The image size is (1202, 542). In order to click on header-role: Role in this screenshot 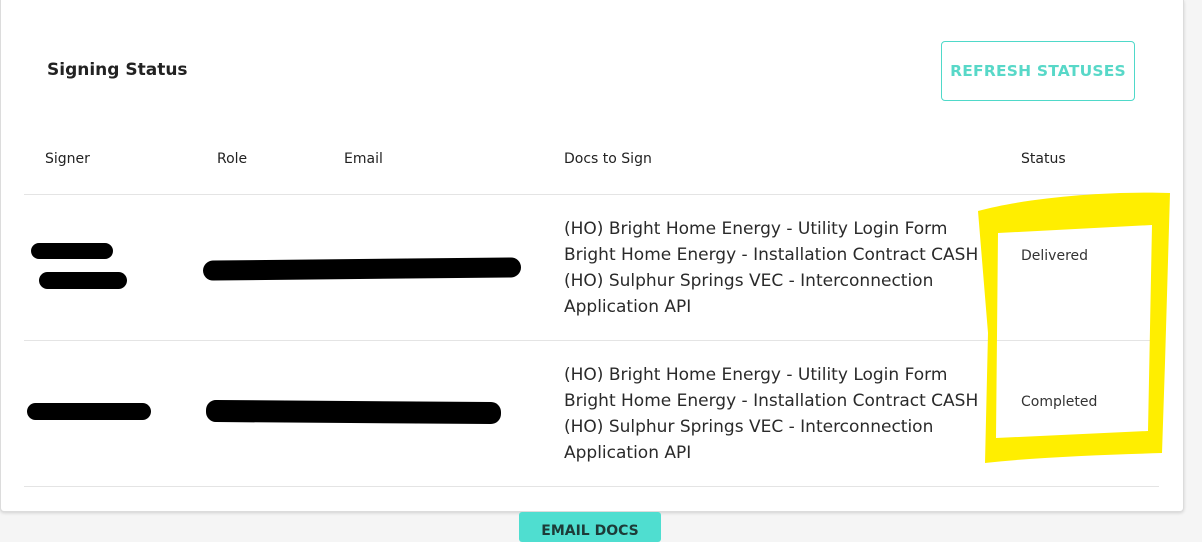, I will do `click(232, 159)`.